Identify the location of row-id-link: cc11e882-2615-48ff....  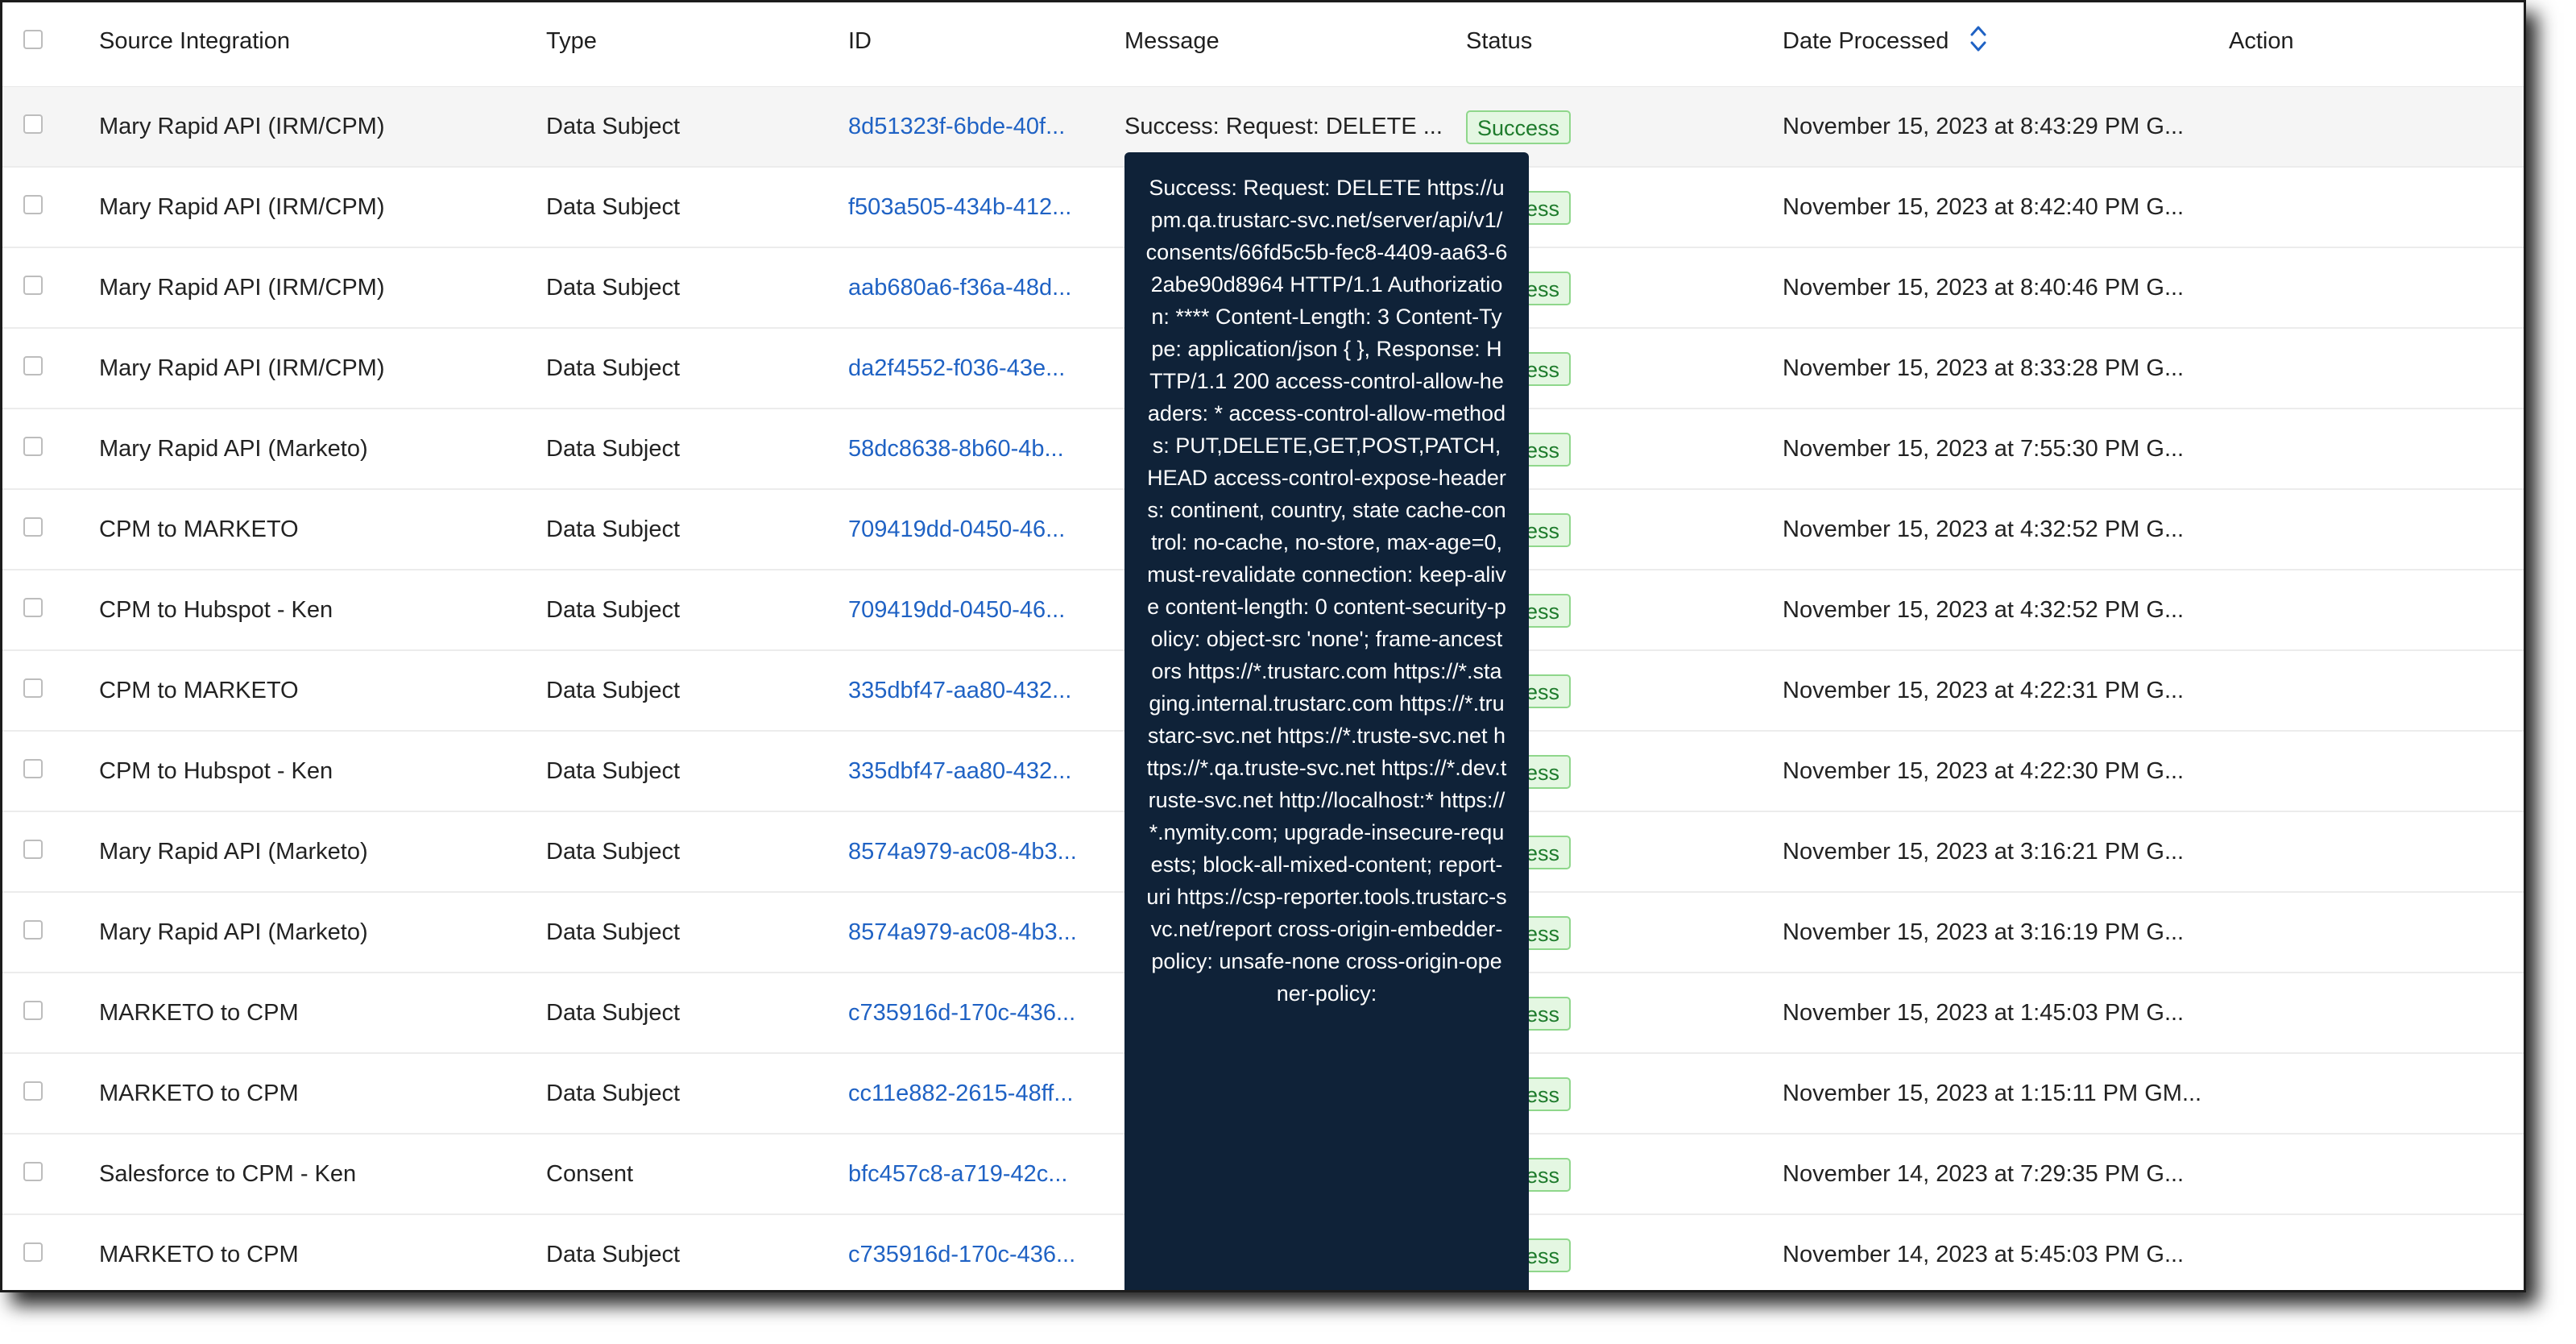
(960, 1093).